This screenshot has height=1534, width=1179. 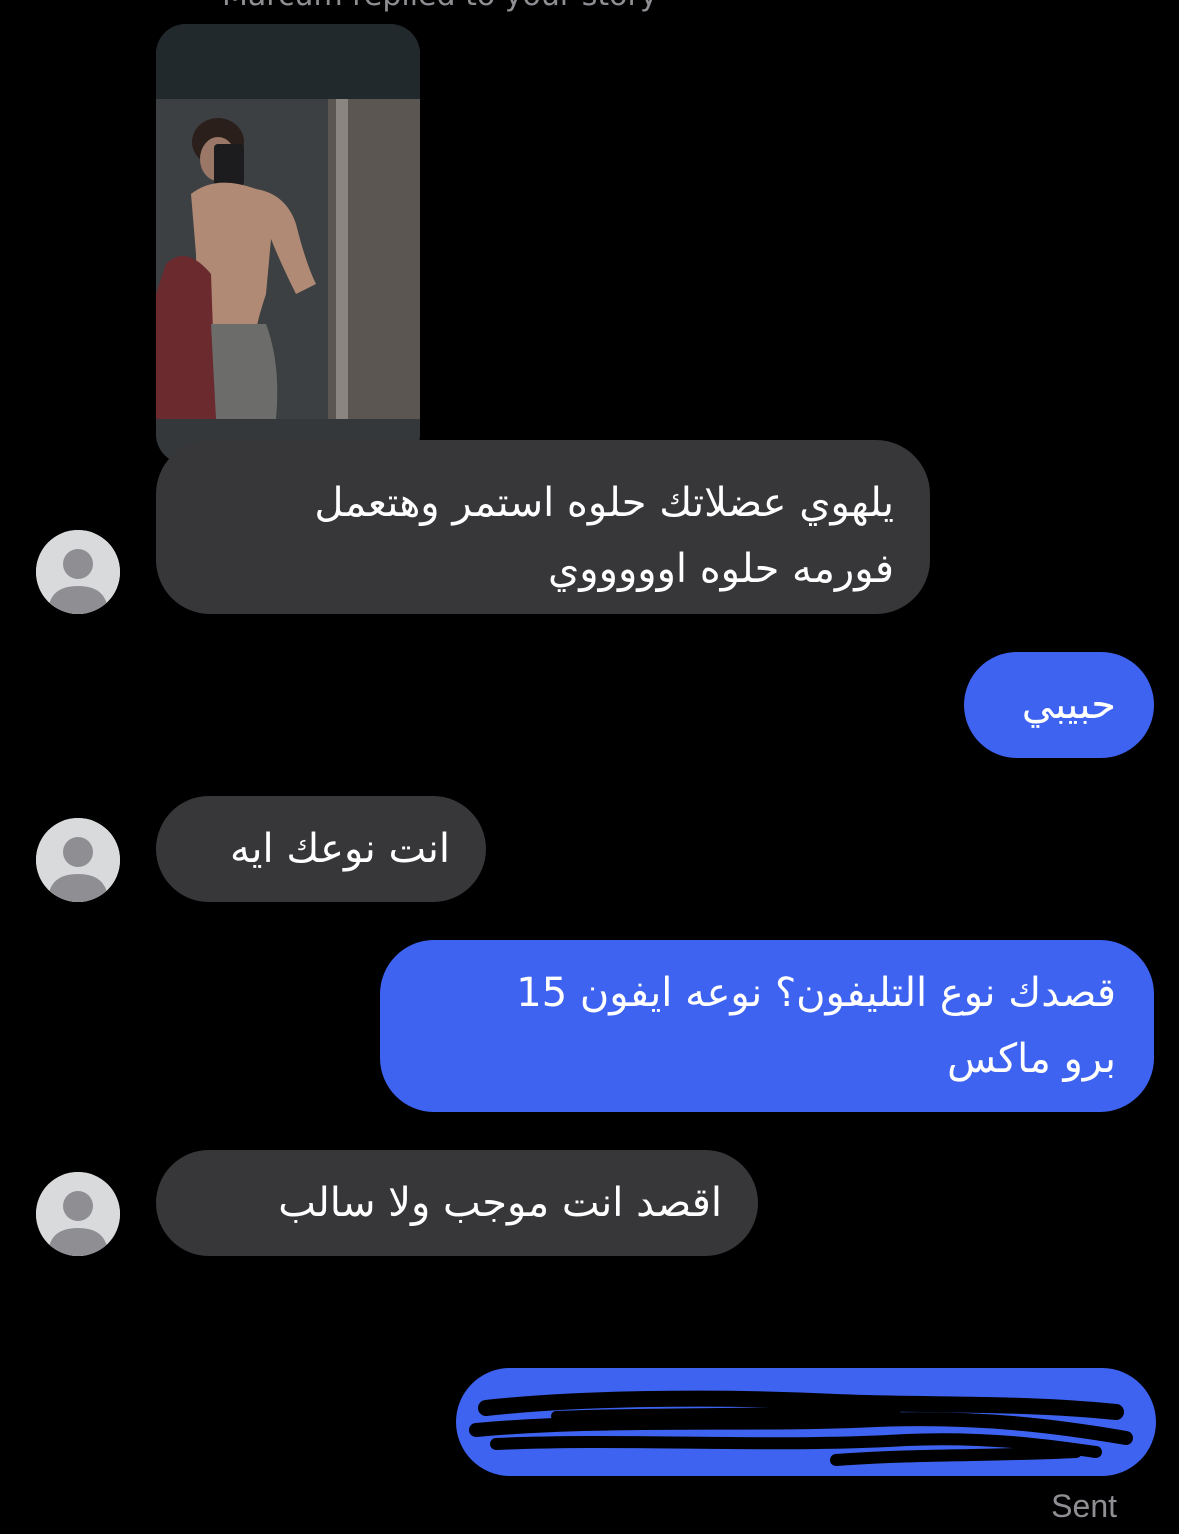 I want to click on incoming-message-bubble: انت نوعك ايه, so click(x=321, y=849).